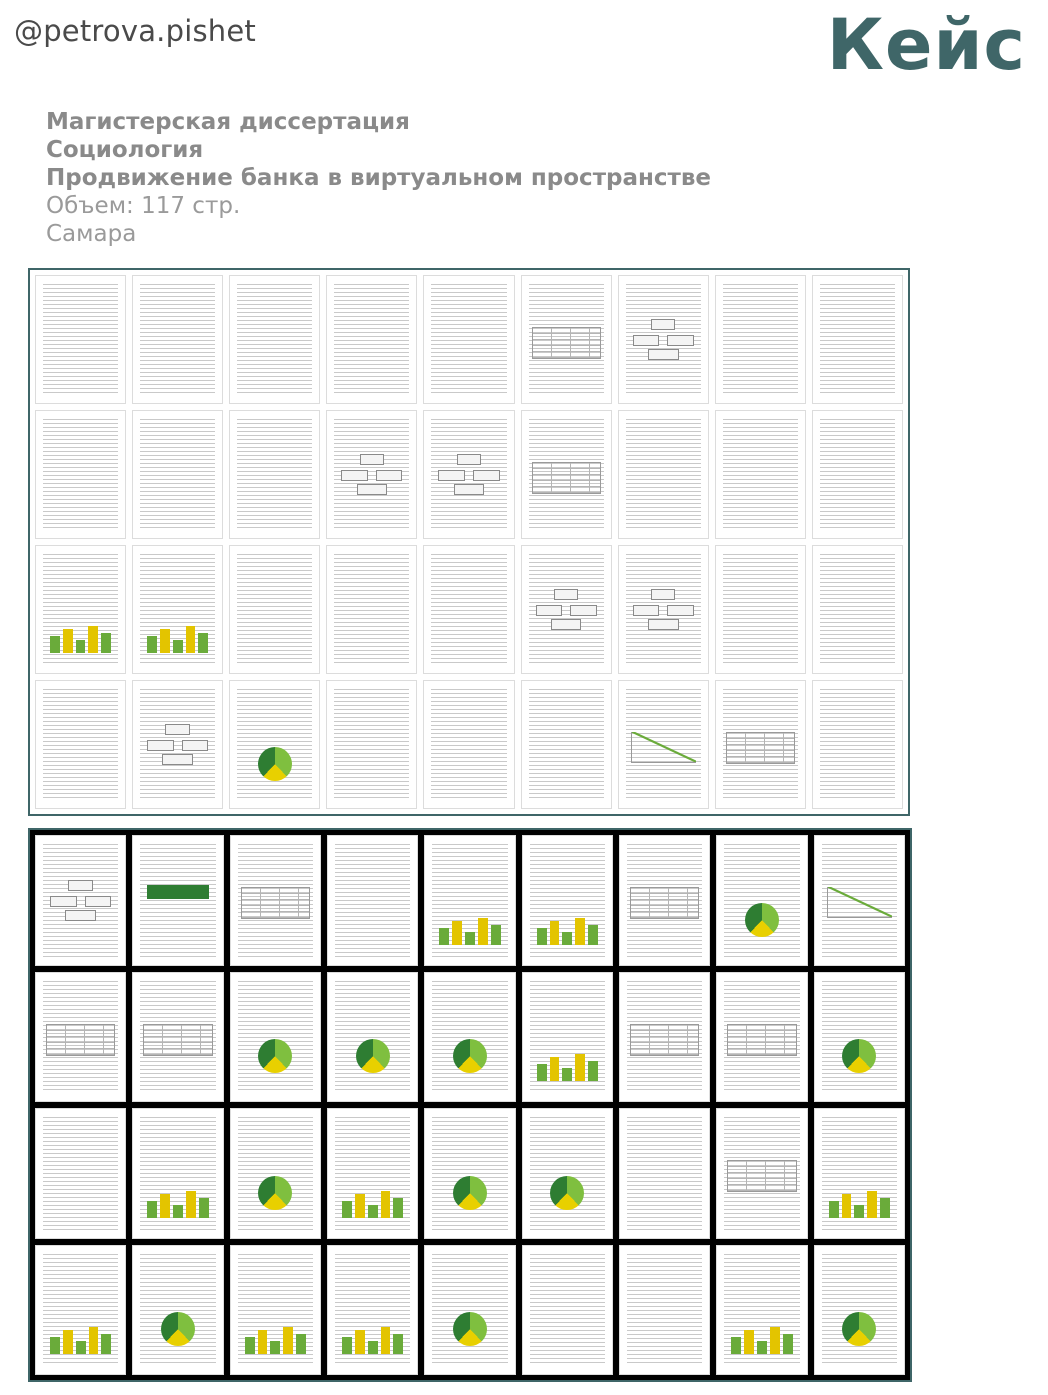  I want to click on table-figure, so click(81, 1039).